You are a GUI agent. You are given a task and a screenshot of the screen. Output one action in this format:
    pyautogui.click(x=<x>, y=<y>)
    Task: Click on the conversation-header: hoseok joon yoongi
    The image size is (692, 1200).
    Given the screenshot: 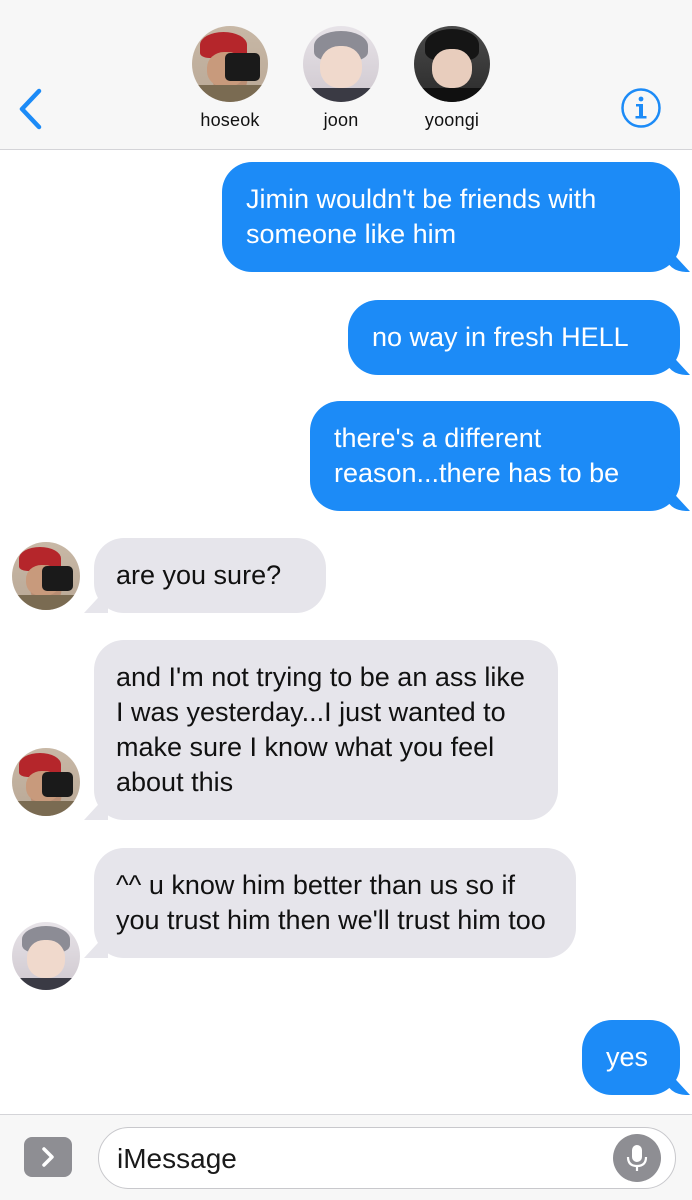 What is the action you would take?
    pyautogui.click(x=346, y=75)
    